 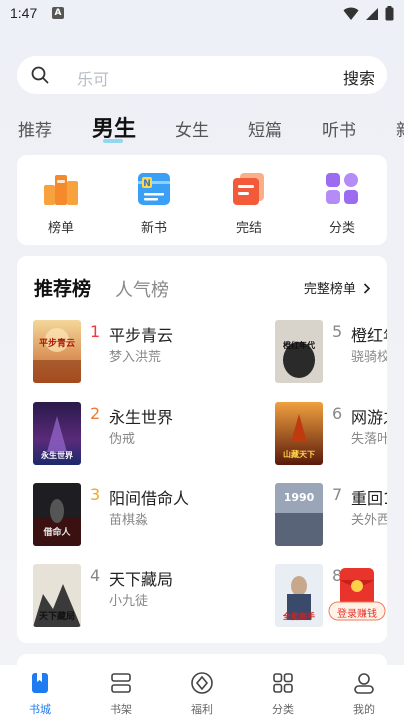 I want to click on quick-ranking-label: 榜单, so click(x=60, y=228).